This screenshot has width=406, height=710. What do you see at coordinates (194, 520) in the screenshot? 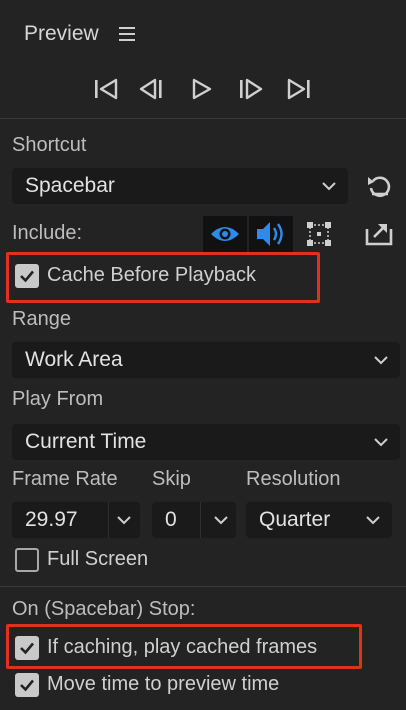
I see `skip-combo: 0` at bounding box center [194, 520].